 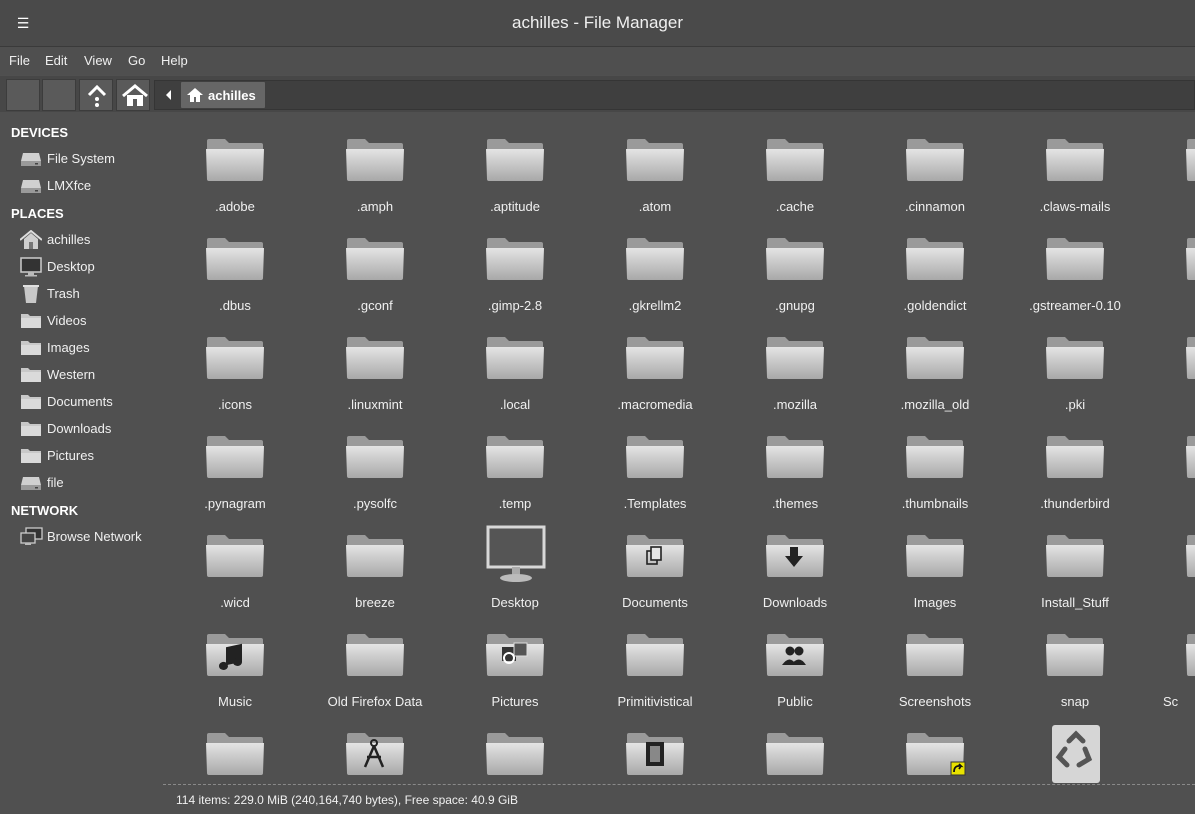 I want to click on file-item-cache: .cache, so click(x=795, y=163).